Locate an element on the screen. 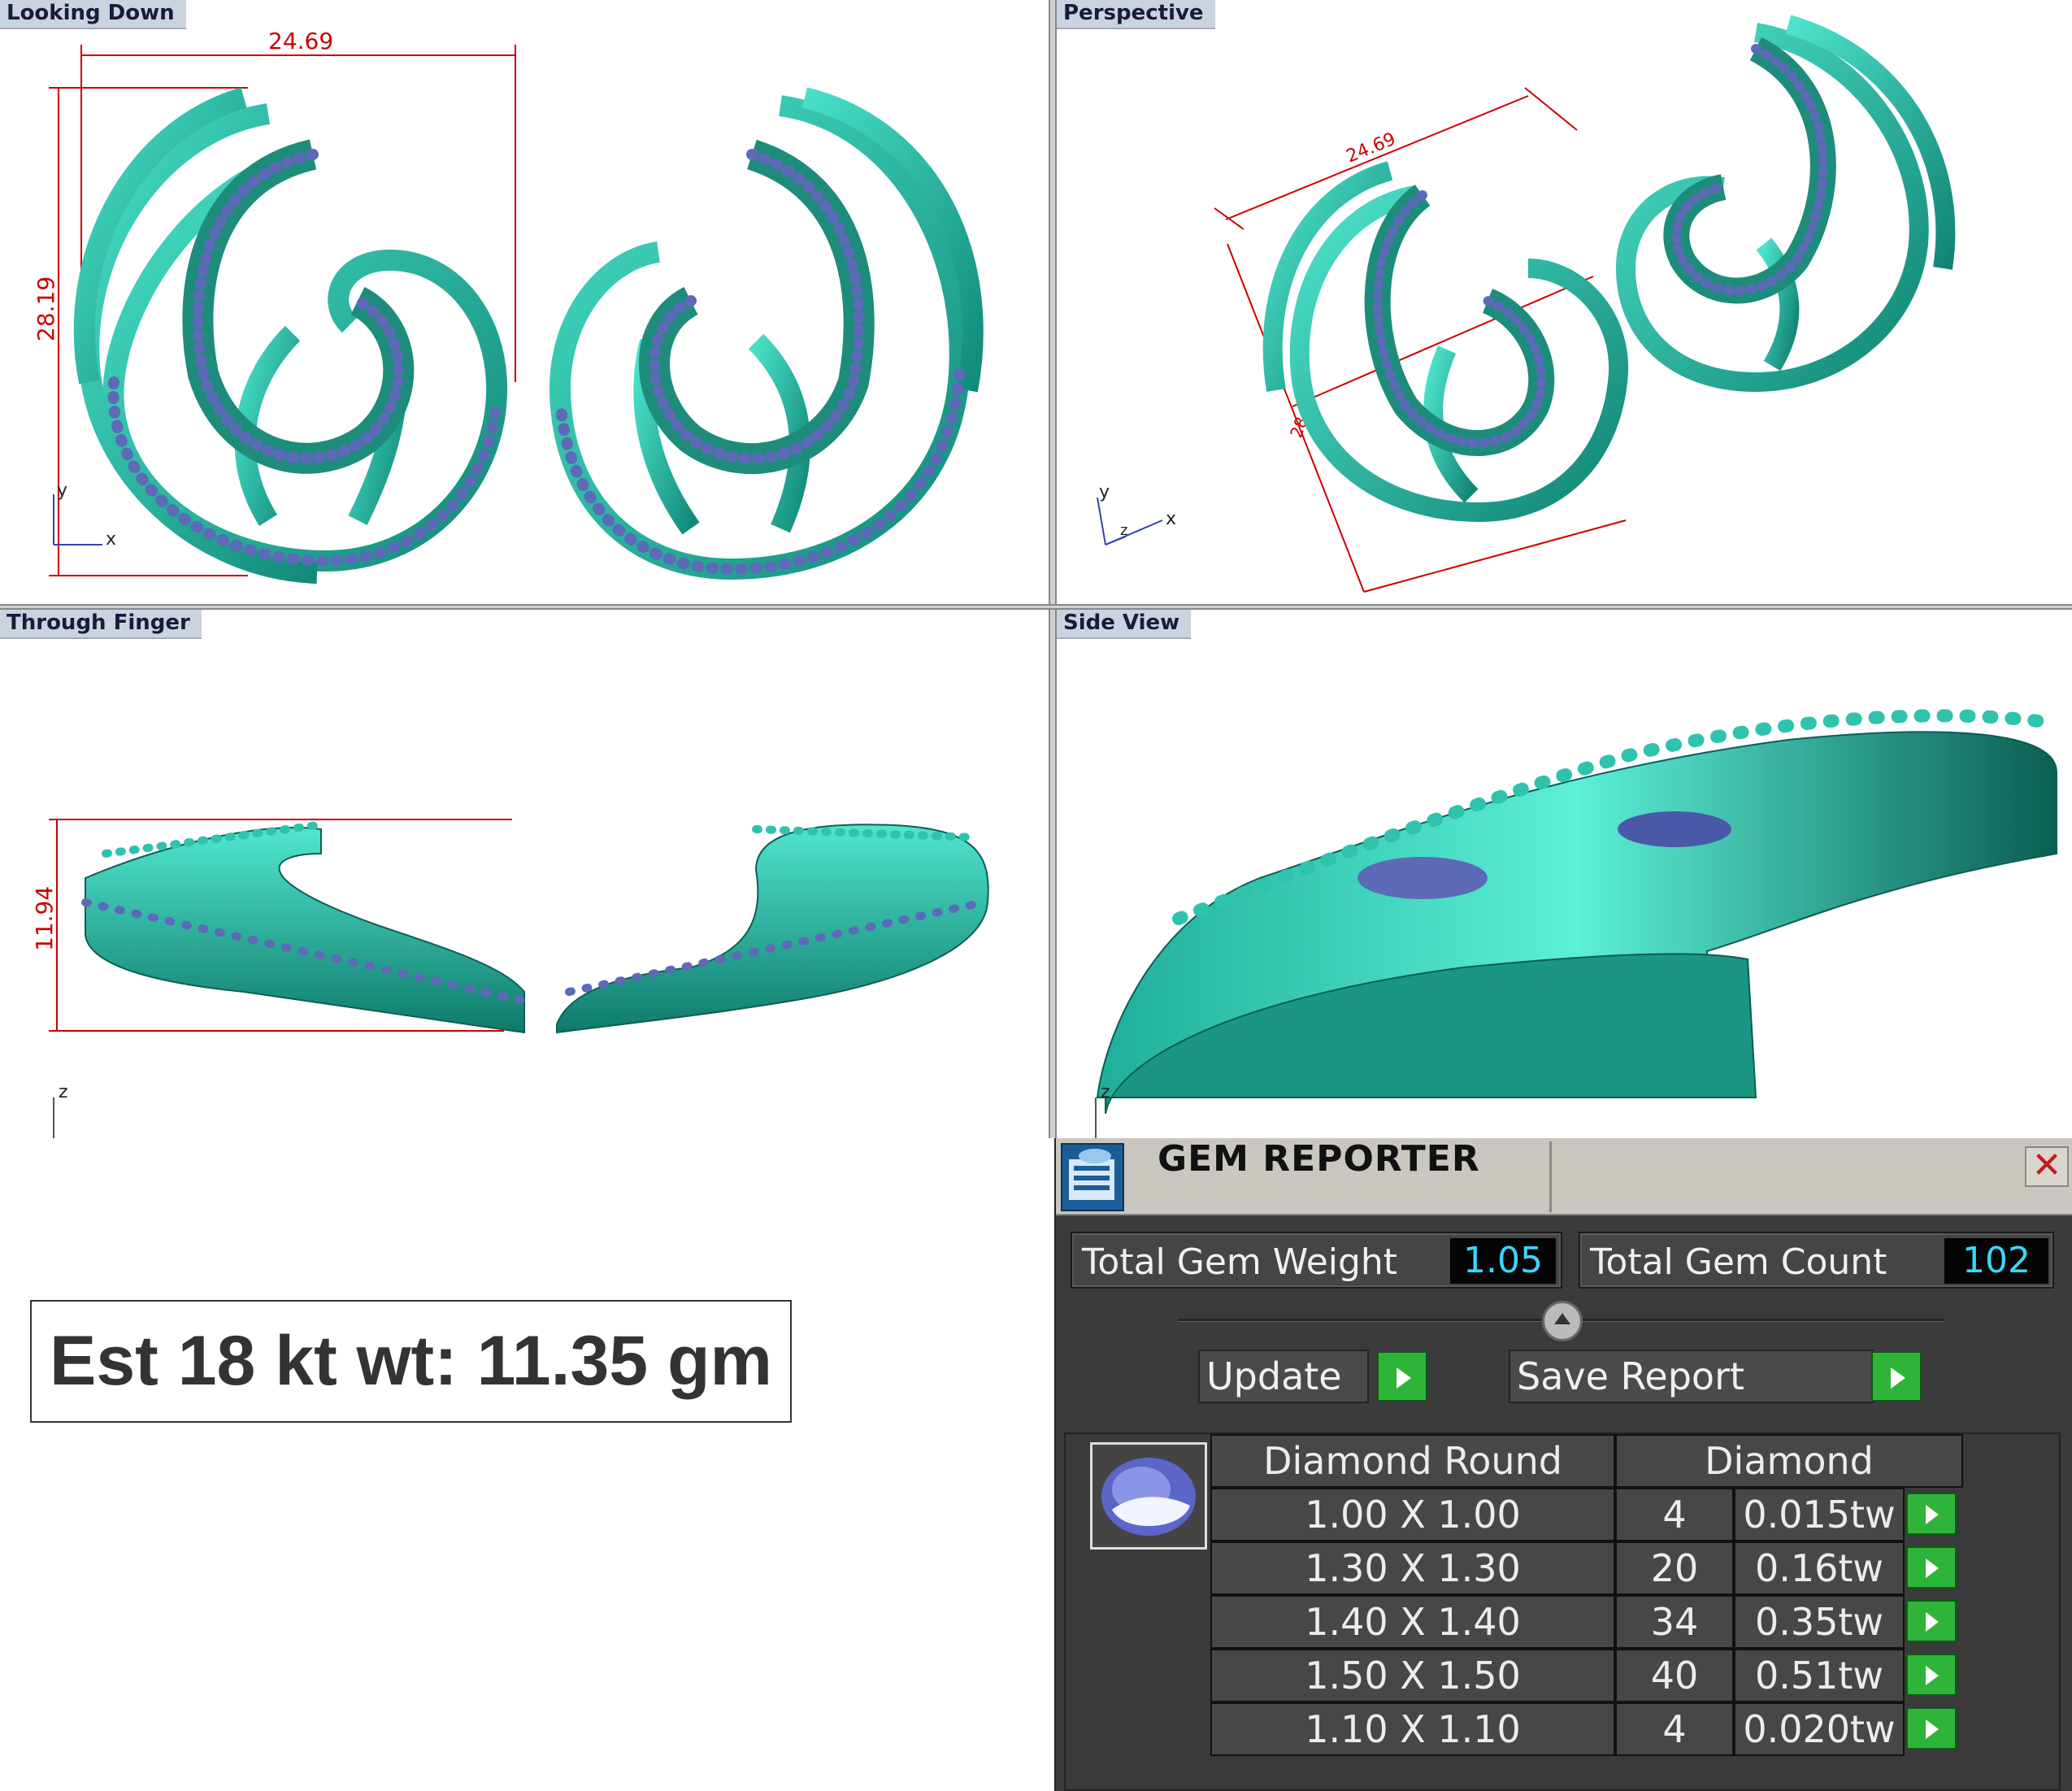 The image size is (2072, 1791). viewport-label: Perspective is located at coordinates (1136, 14).